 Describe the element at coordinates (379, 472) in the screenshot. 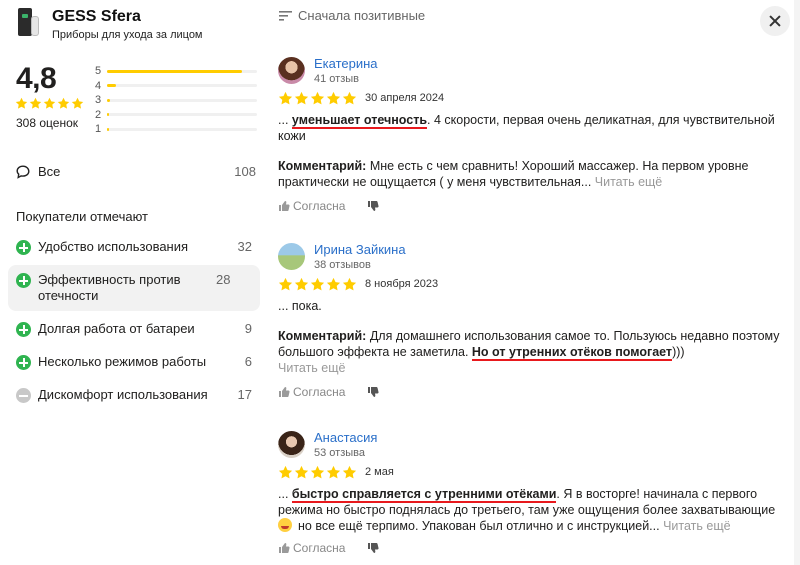

I see `review-date: 2 мая` at that location.